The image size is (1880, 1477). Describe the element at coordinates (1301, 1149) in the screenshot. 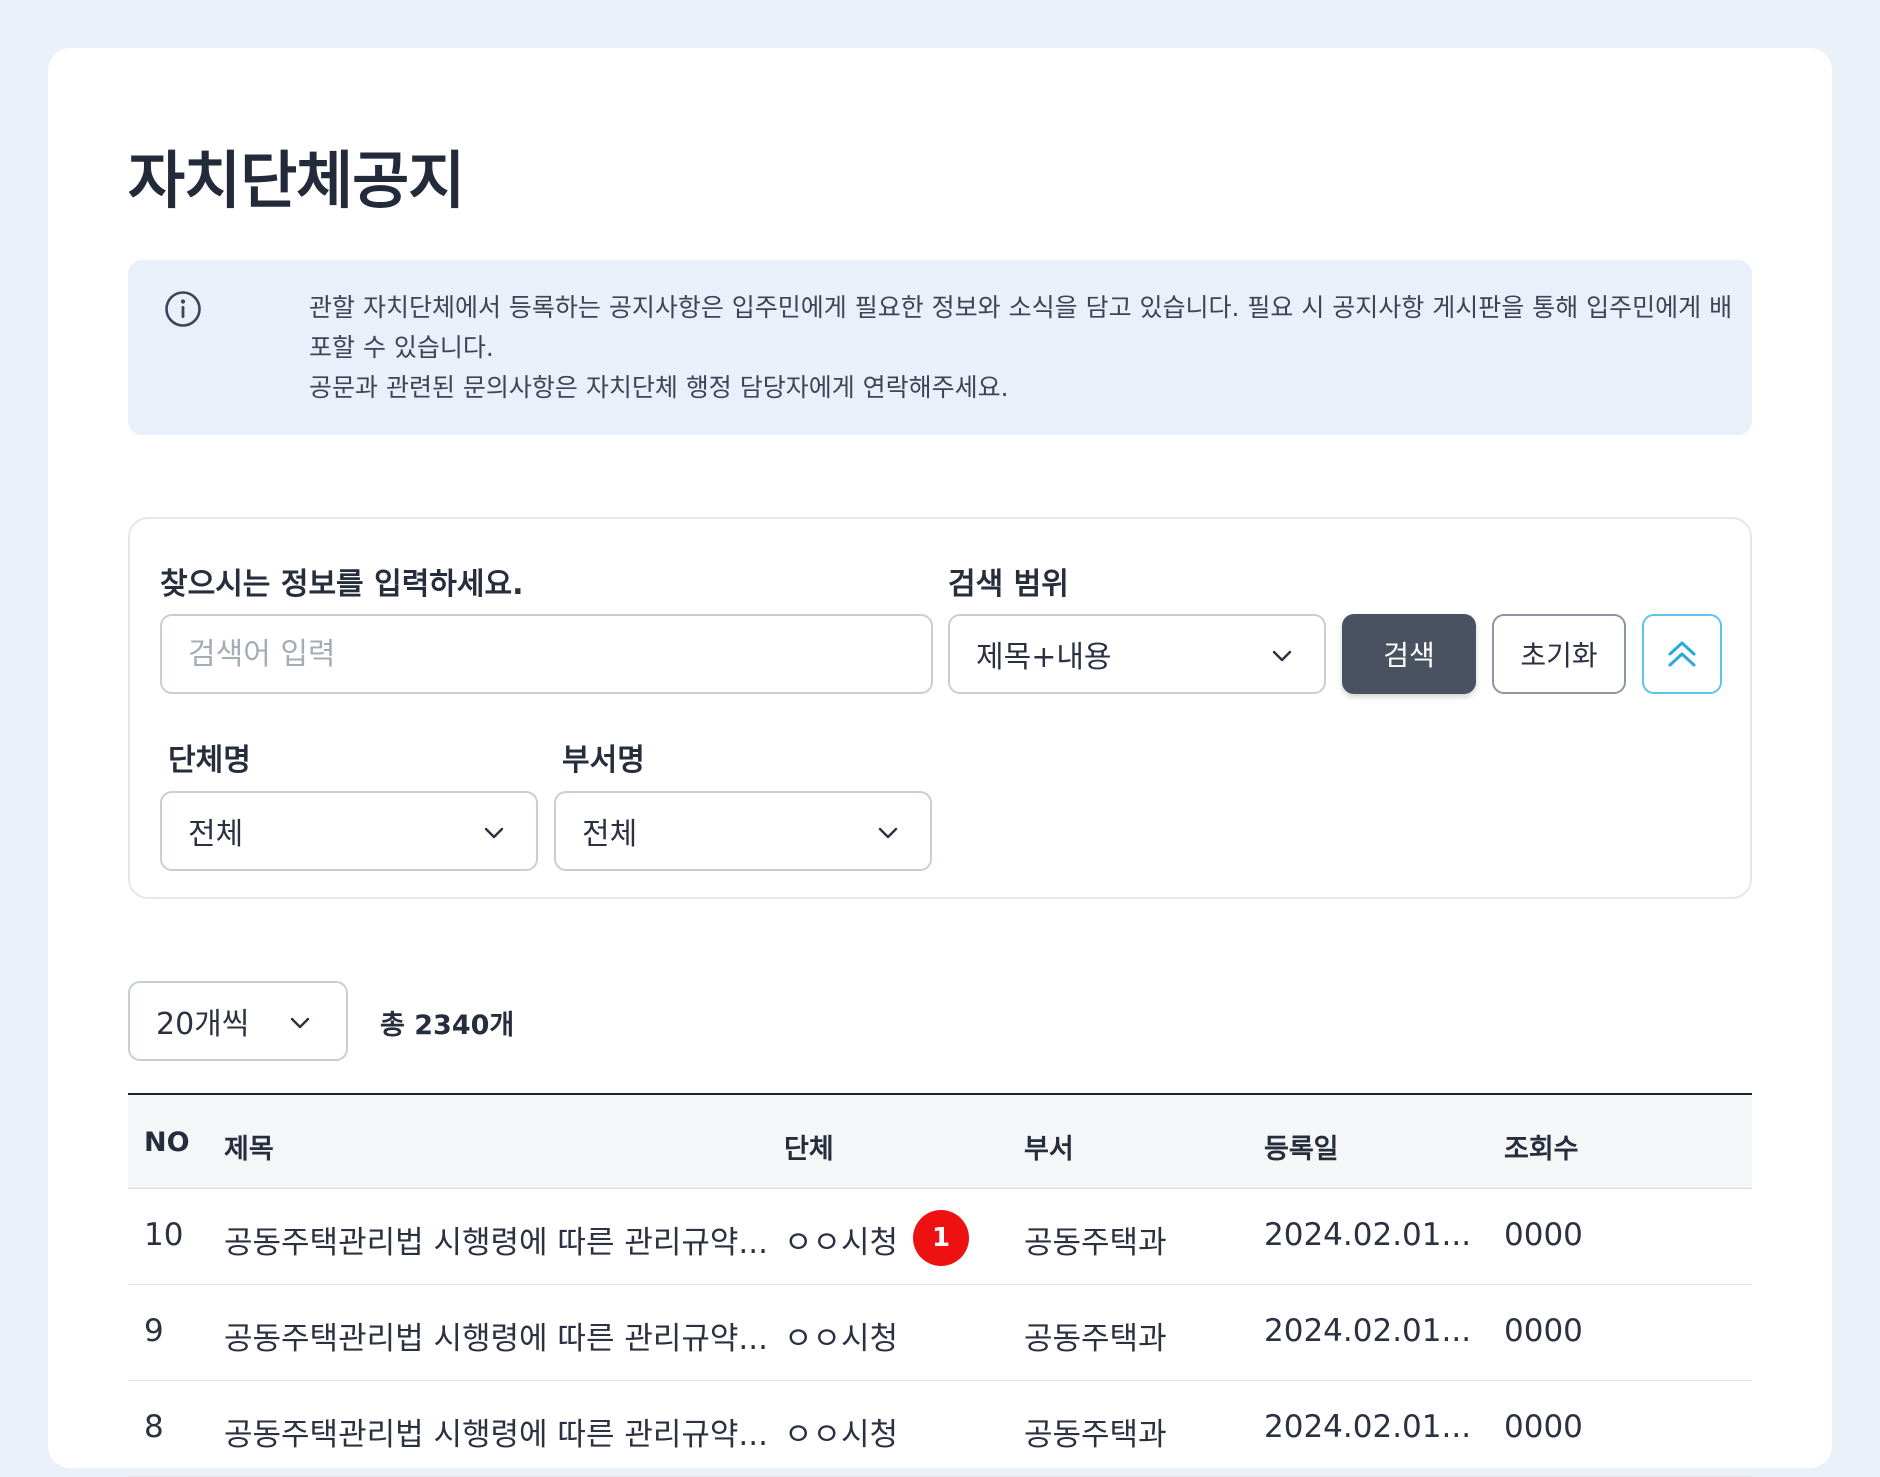

I see `header-date: 등록일` at that location.